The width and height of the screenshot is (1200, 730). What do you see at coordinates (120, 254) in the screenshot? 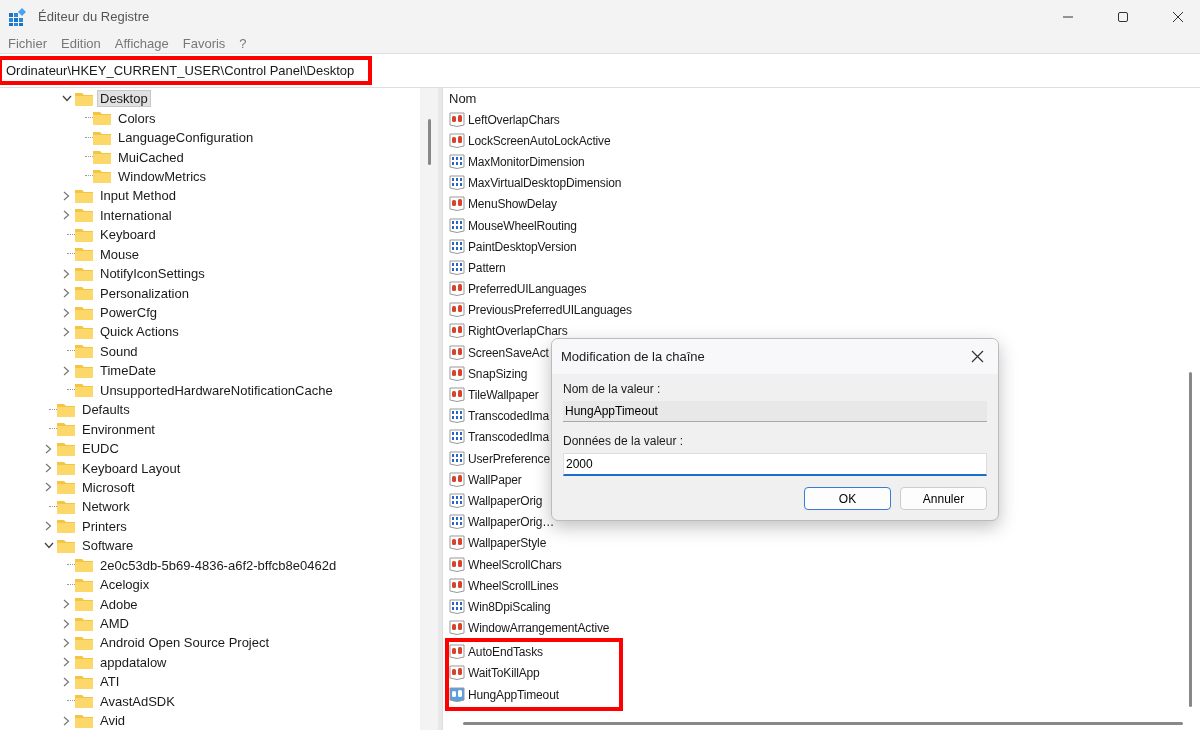
I see `tree-item: Mouse` at bounding box center [120, 254].